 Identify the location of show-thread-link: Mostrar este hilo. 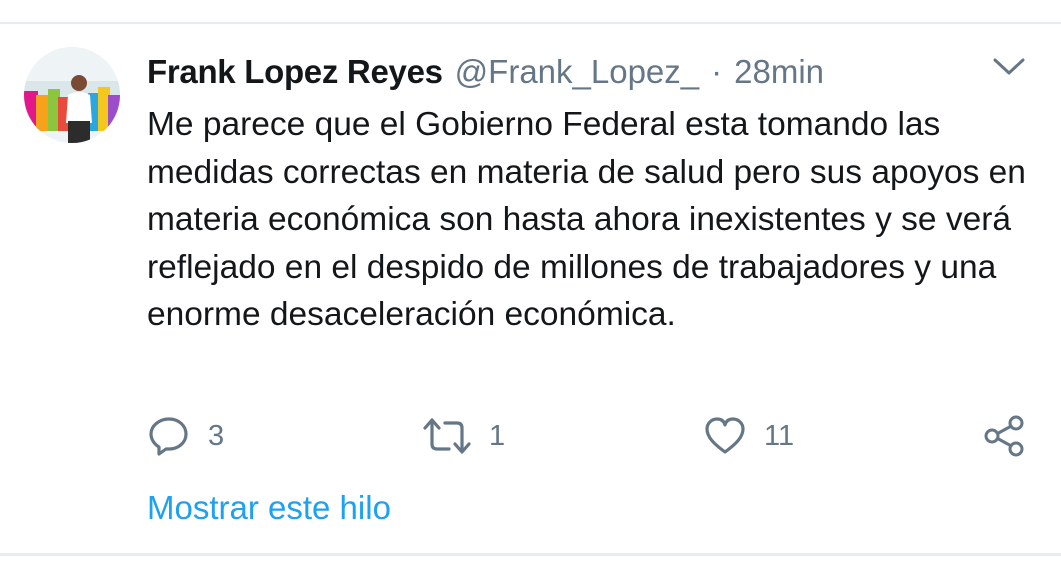
(269, 508).